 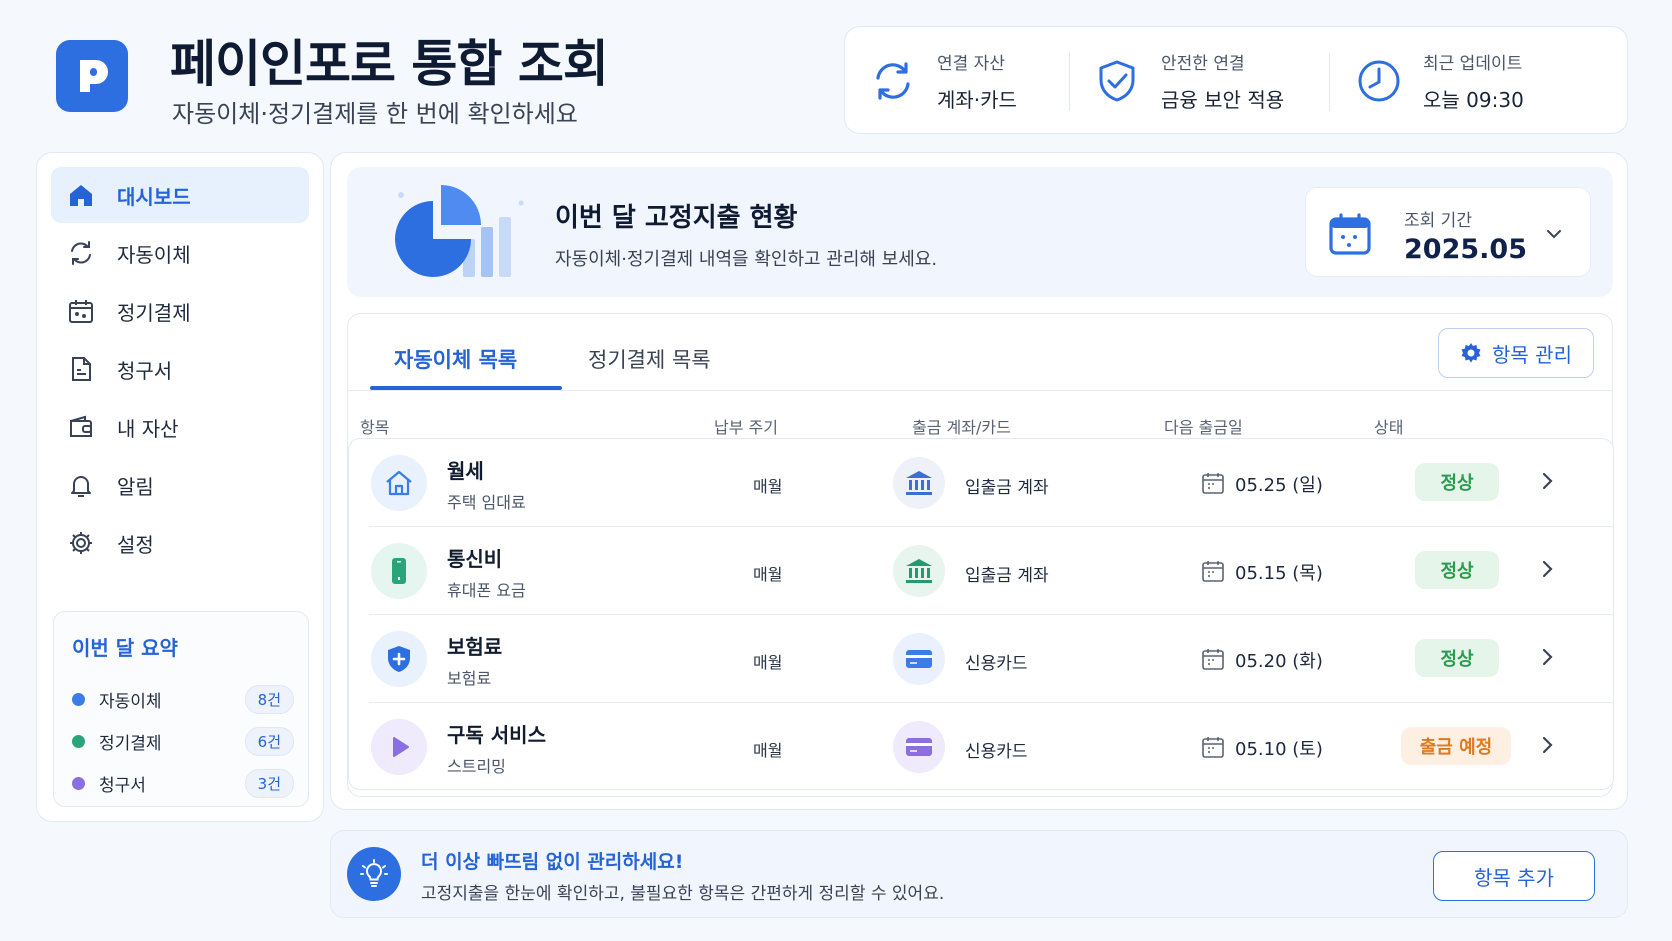 I want to click on sidebar-item-settings: 설정, so click(x=180, y=543).